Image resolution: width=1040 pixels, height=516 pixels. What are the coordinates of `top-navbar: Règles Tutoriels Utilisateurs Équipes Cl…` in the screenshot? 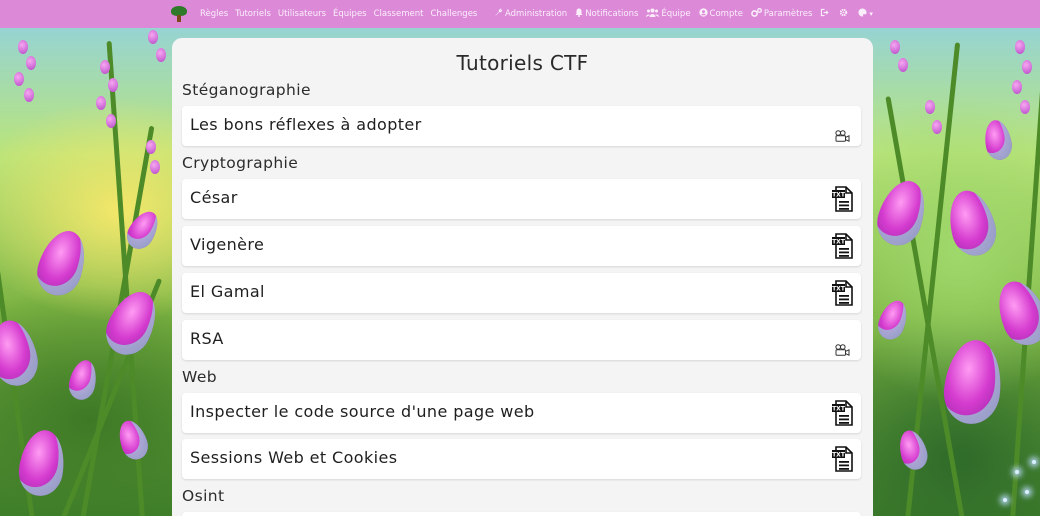 It's located at (520, 14).